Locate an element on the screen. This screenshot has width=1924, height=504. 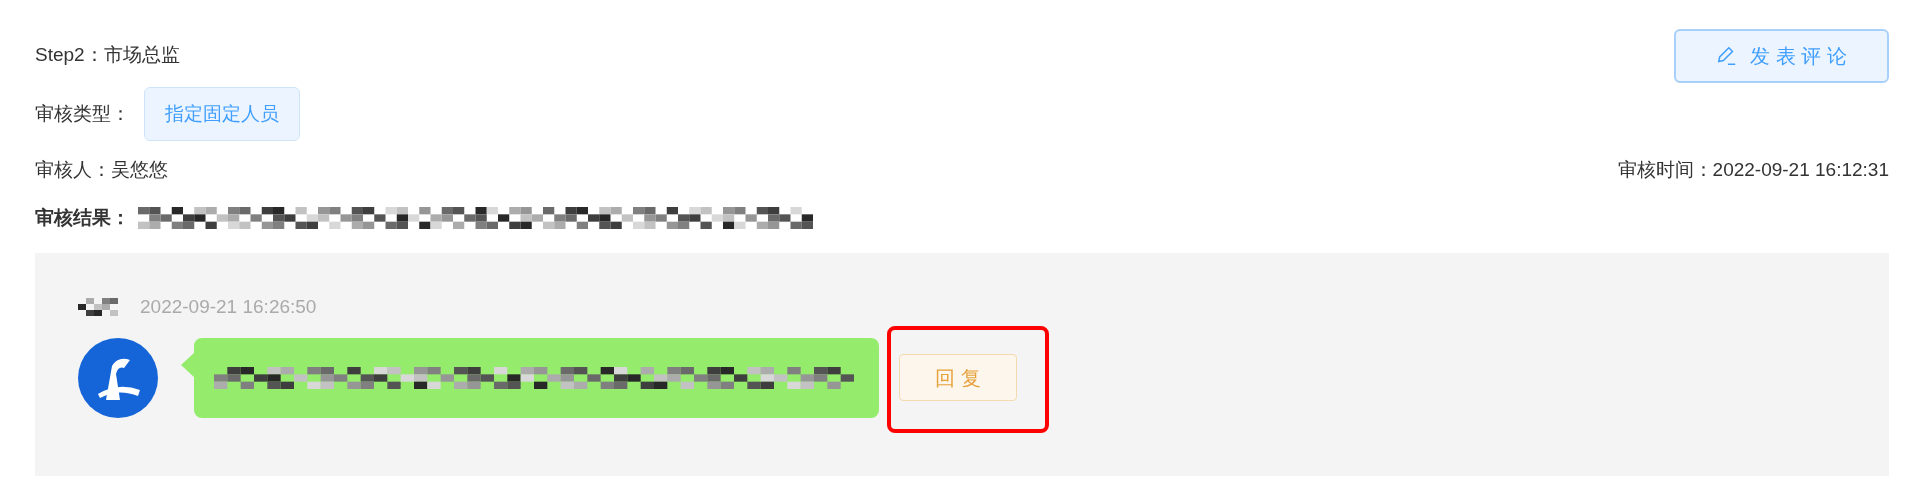
comment-time: 2022-09-21 16:26:50 is located at coordinates (228, 307).